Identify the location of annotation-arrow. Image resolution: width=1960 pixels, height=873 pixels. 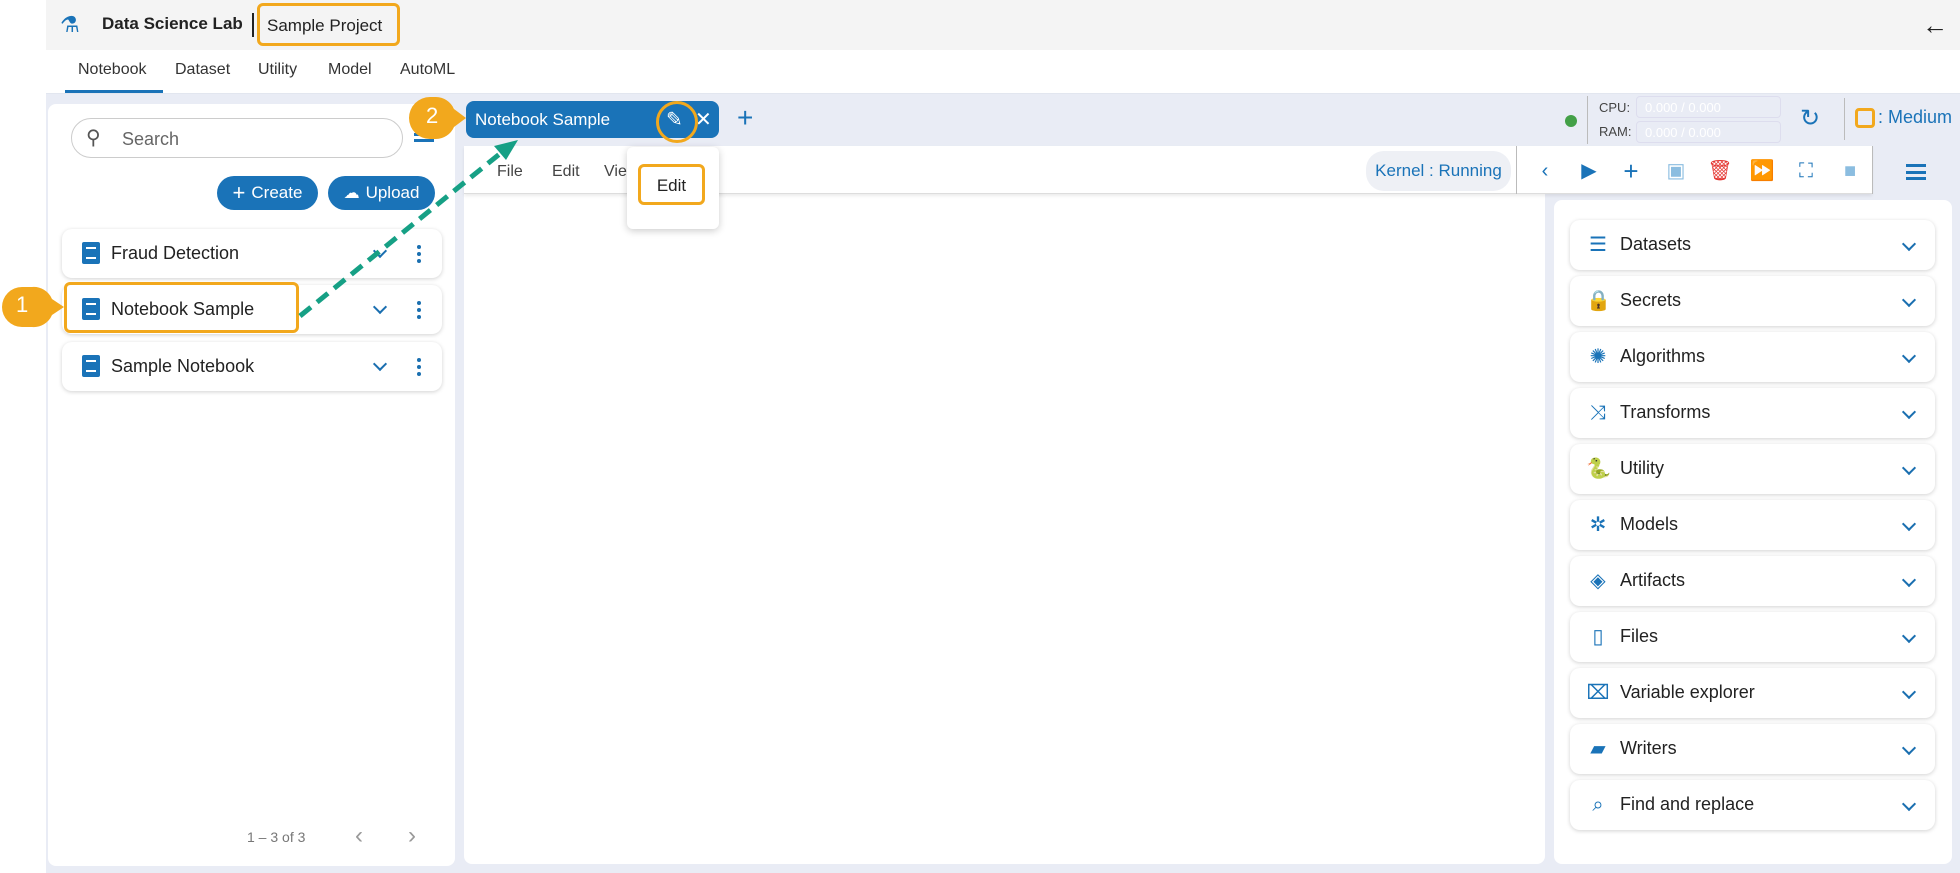
(260, 212).